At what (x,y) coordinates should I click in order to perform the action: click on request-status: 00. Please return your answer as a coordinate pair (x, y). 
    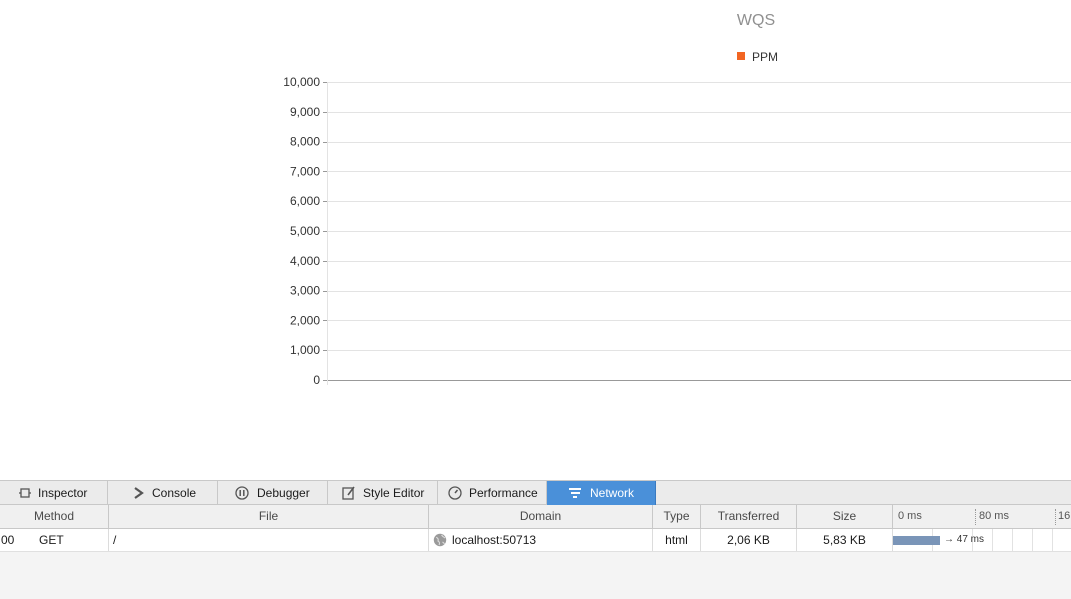
    Looking at the image, I should click on (8, 540).